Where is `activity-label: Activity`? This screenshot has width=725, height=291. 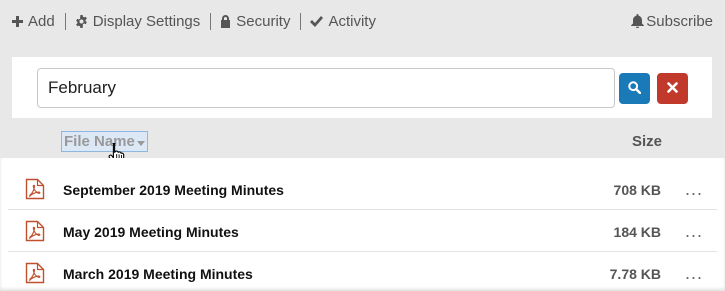 activity-label: Activity is located at coordinates (352, 21).